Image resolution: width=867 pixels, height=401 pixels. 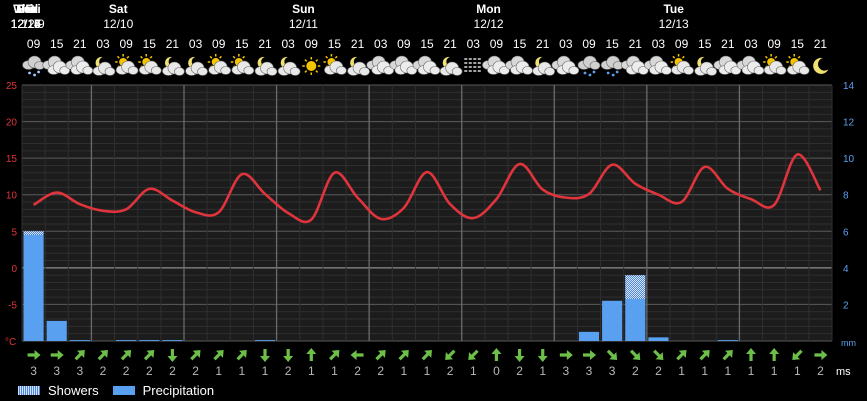 What do you see at coordinates (311, 66) in the screenshot?
I see `sun-icon` at bounding box center [311, 66].